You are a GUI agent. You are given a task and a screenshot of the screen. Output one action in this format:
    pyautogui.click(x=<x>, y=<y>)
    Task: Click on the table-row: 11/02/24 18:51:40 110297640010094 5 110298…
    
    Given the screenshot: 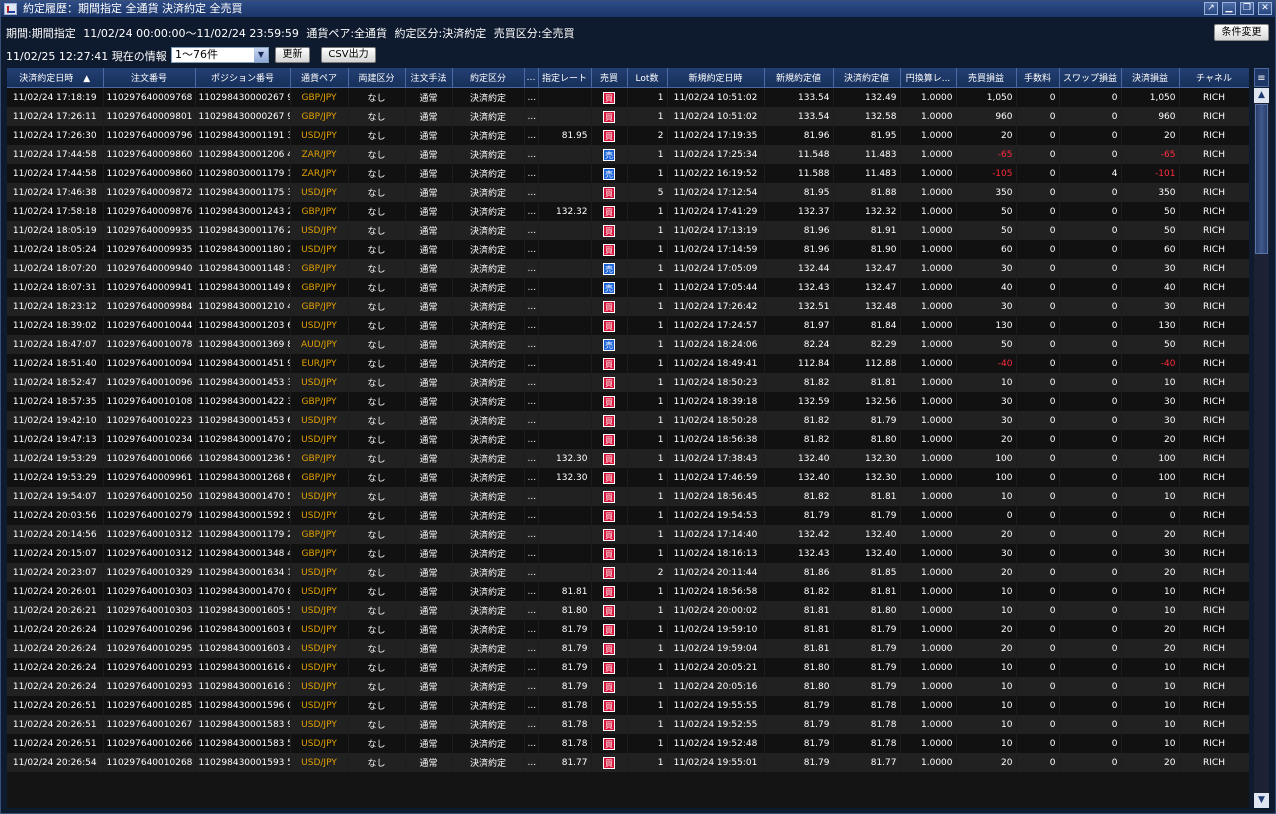 What is the action you would take?
    pyautogui.click(x=628, y=363)
    